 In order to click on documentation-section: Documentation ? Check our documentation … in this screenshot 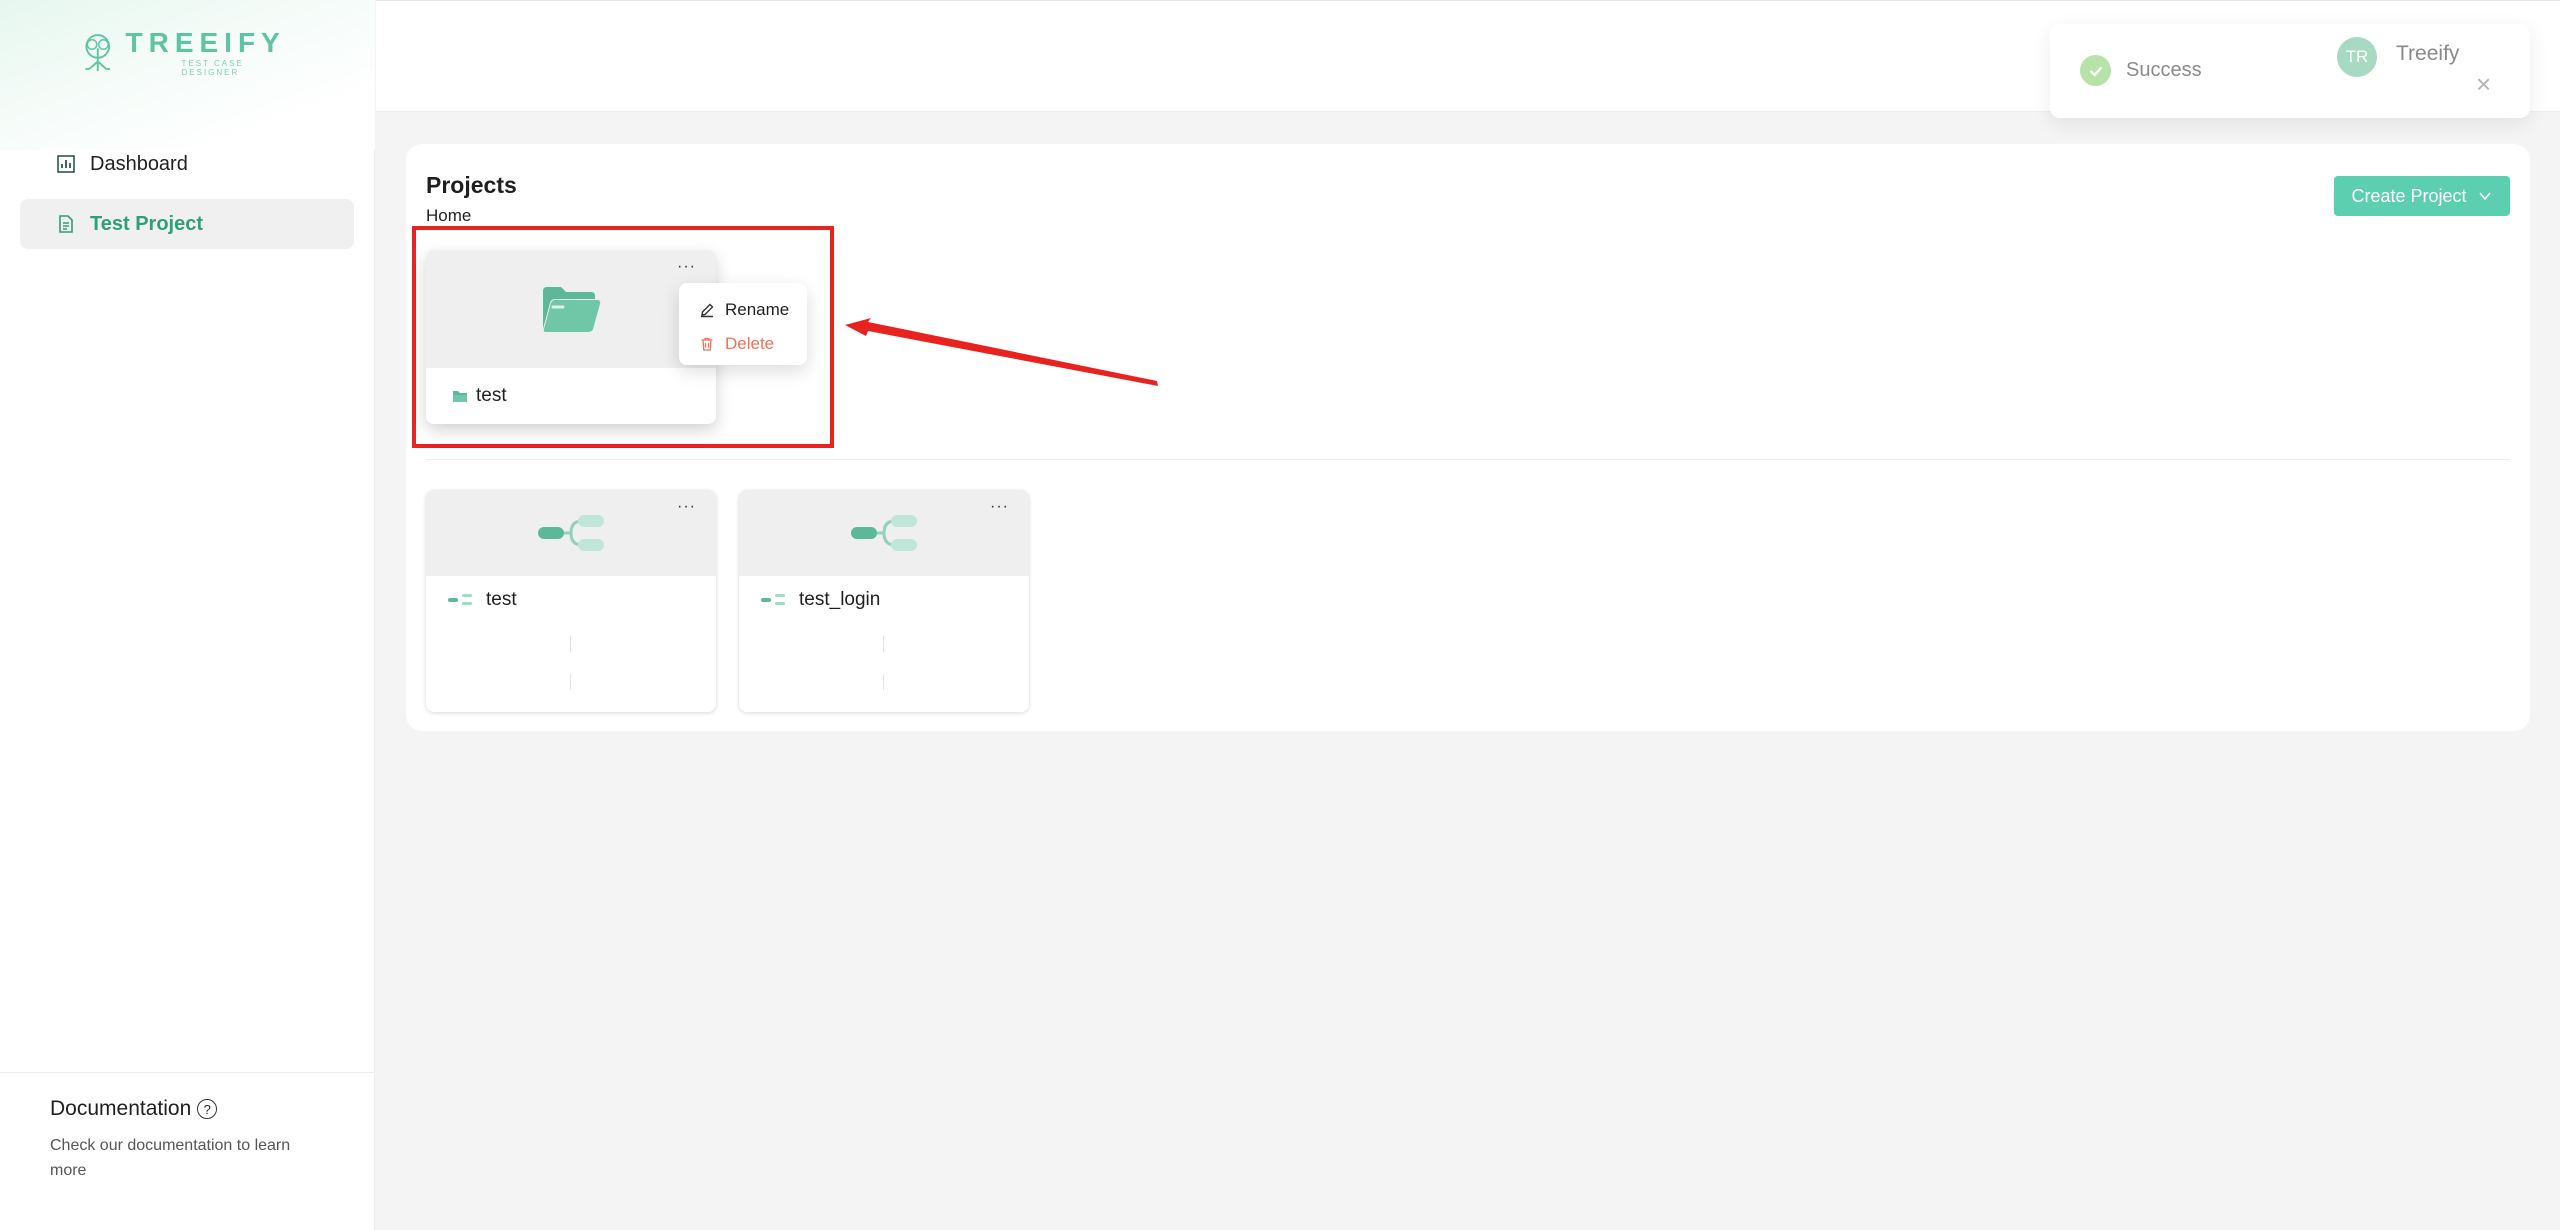, I will do `click(187, 1151)`.